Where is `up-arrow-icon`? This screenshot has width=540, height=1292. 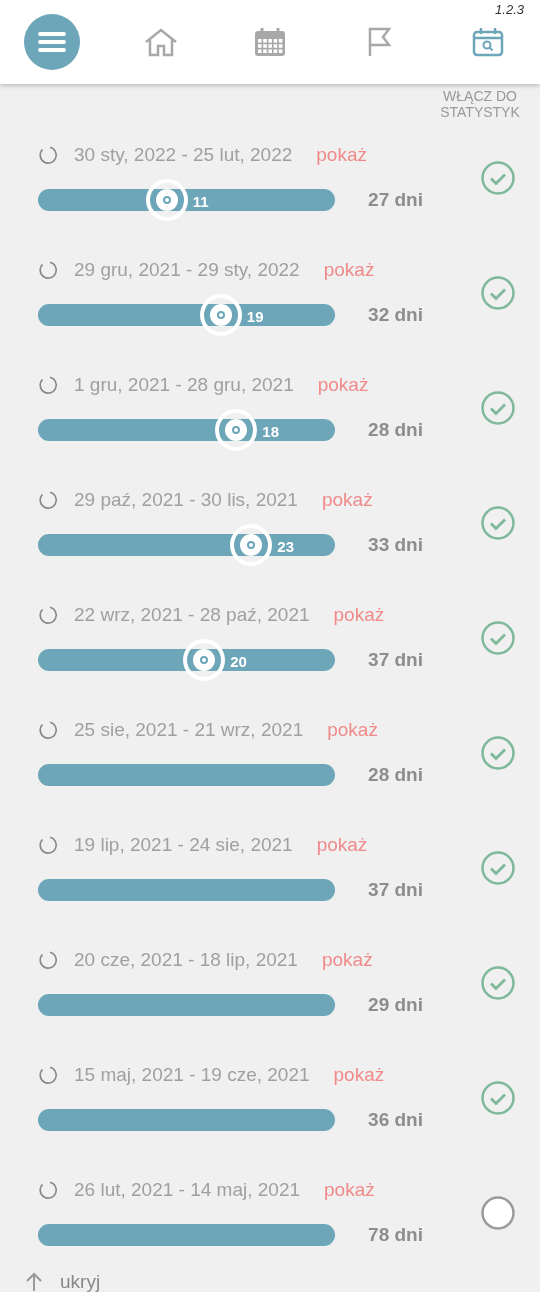
up-arrow-icon is located at coordinates (34, 1282).